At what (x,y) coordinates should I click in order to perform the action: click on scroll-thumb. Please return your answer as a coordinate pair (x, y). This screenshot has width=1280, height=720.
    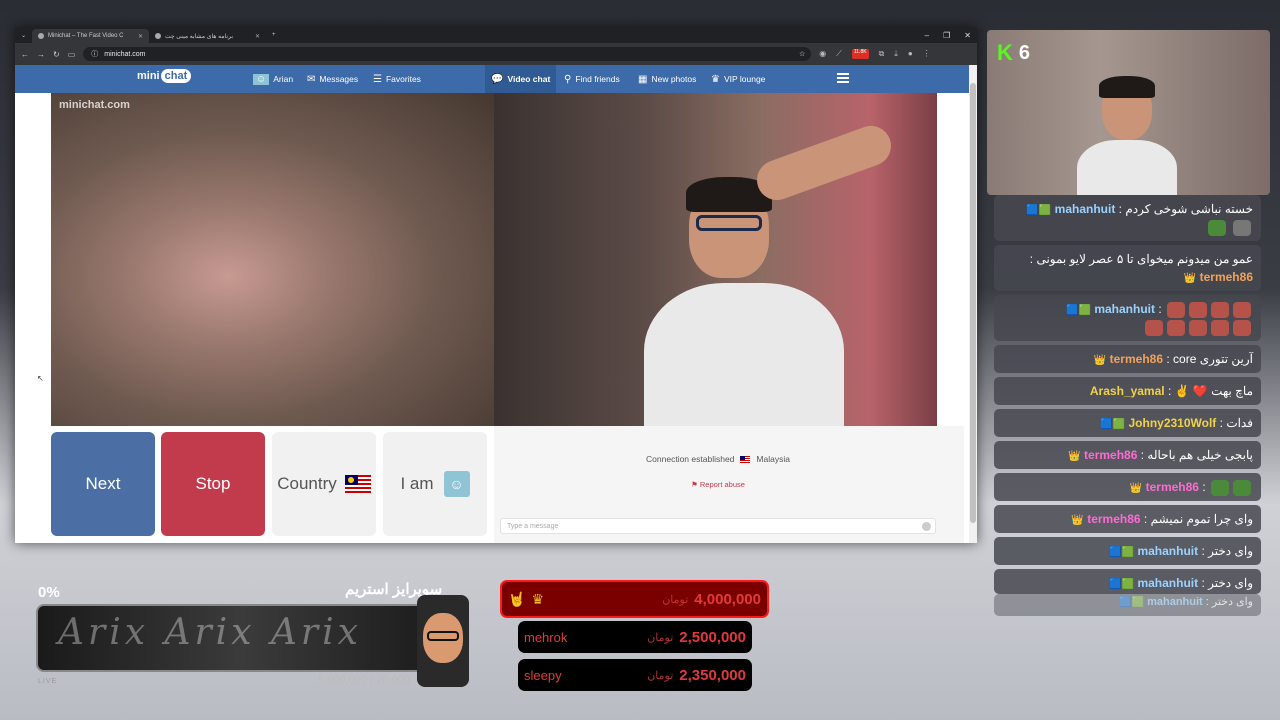
    Looking at the image, I should click on (973, 303).